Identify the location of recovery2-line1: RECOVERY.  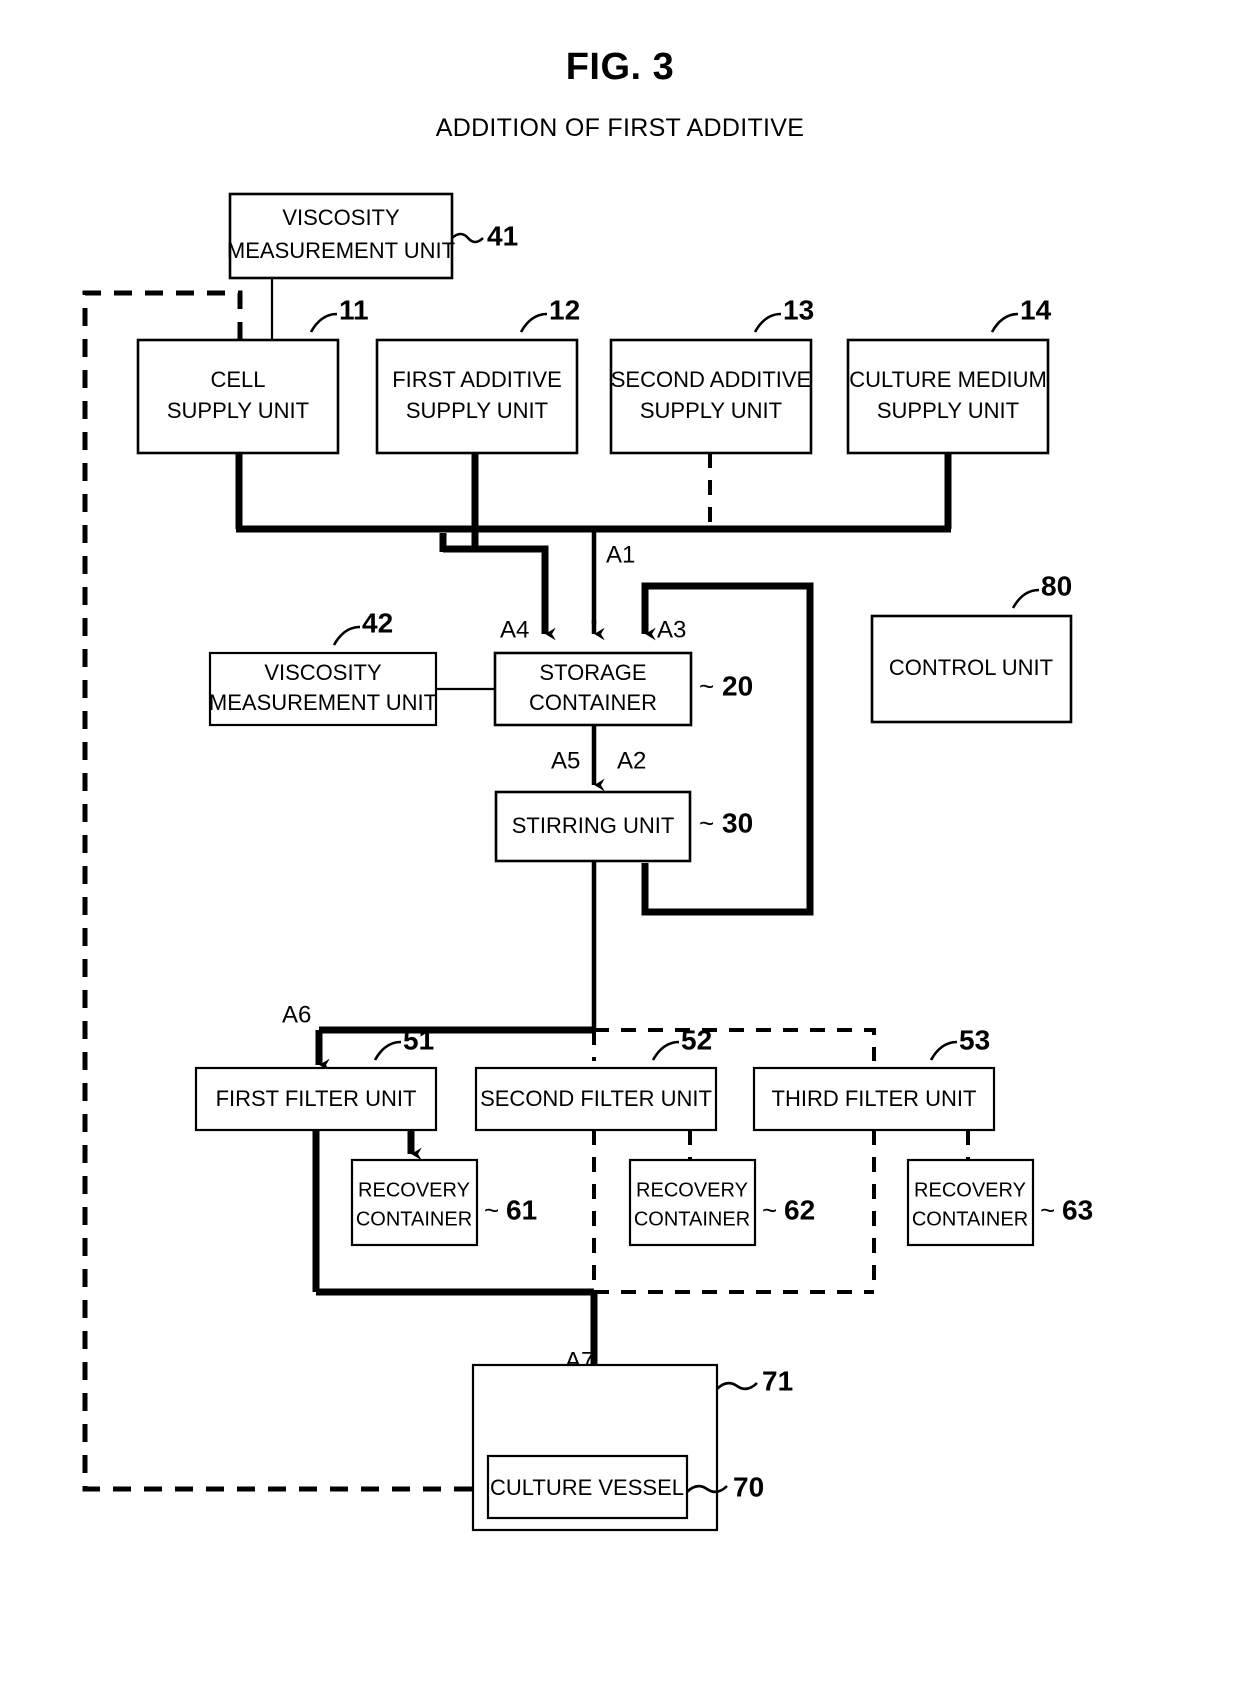
(692, 1190).